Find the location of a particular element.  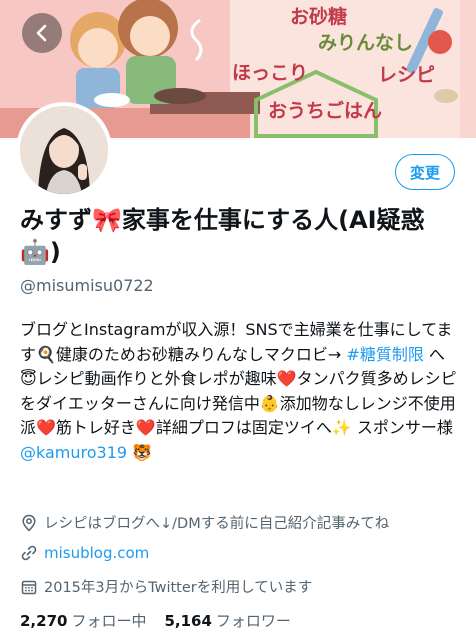

following-label: フォロー中 is located at coordinates (108, 620).